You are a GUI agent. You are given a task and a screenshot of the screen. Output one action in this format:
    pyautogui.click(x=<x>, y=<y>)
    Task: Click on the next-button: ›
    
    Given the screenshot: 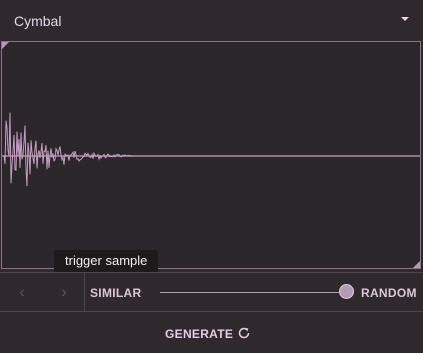 What is the action you would take?
    pyautogui.click(x=64, y=293)
    